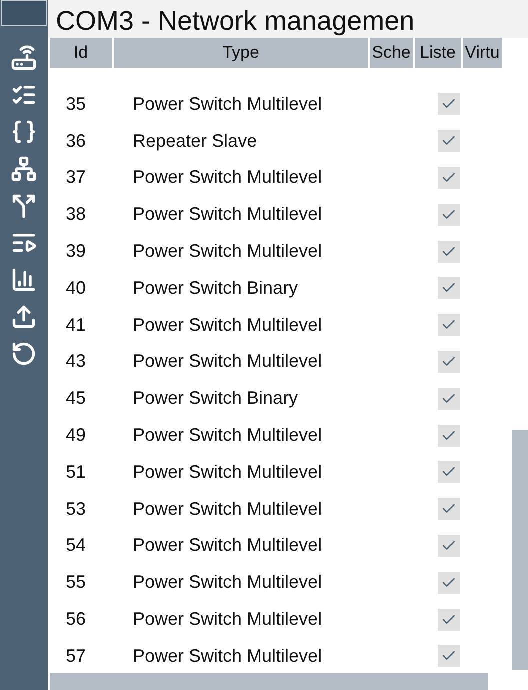 The image size is (528, 690). I want to click on table-cell-text: 39, so click(77, 252).